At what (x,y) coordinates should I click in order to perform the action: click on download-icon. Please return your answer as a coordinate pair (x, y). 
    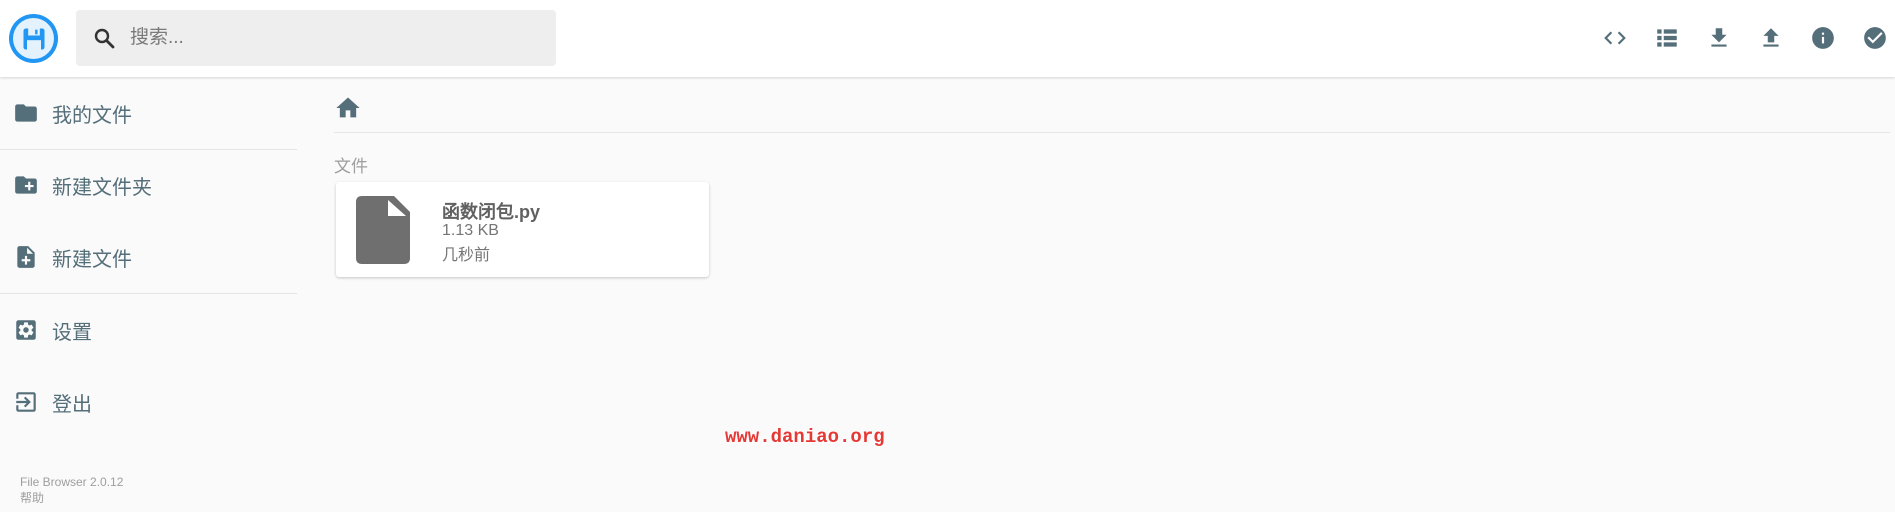
    Looking at the image, I should click on (1719, 37).